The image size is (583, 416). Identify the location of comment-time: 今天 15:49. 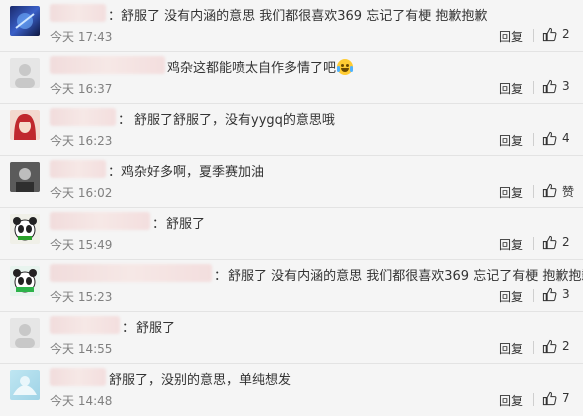
(81, 245).